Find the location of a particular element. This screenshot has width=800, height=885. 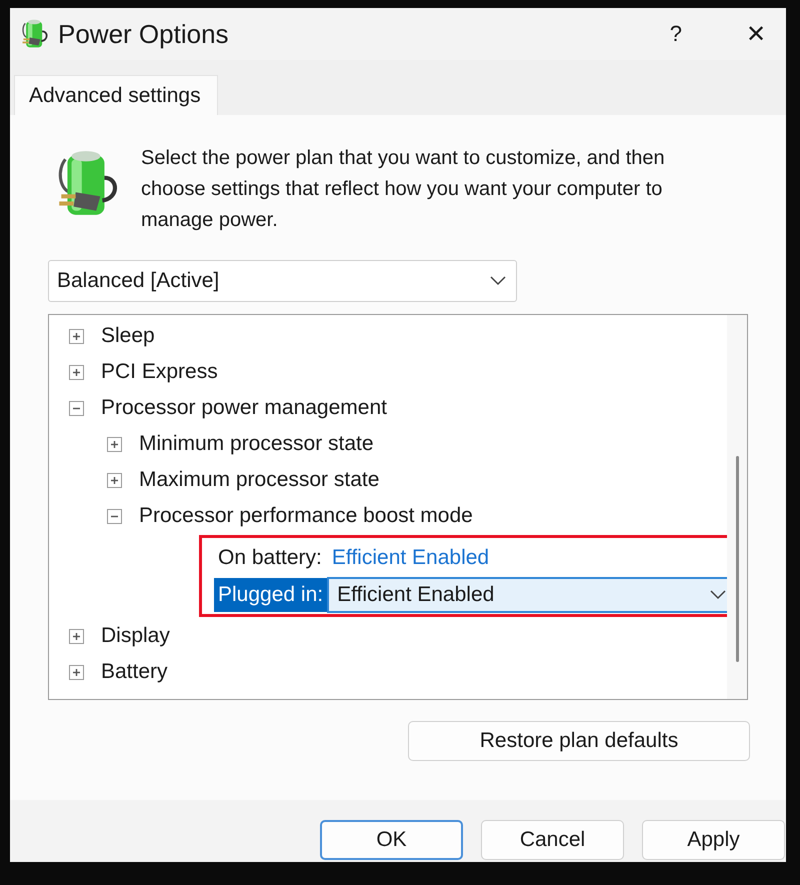

tree-item: Display is located at coordinates (135, 636).